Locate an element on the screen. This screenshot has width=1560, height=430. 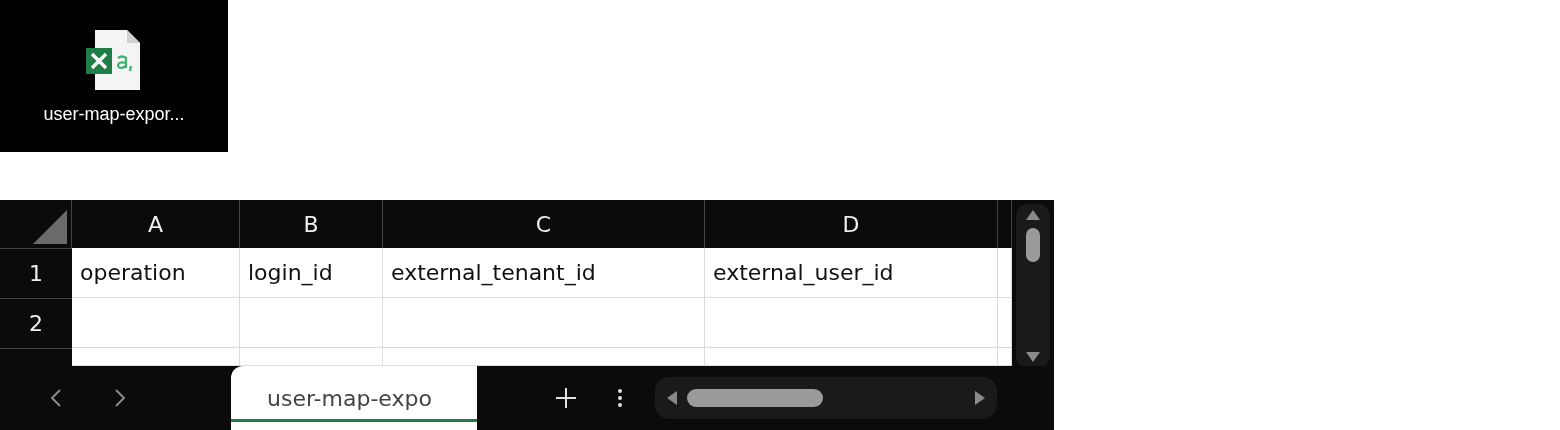
table-cell: external_user_id is located at coordinates (851, 273).